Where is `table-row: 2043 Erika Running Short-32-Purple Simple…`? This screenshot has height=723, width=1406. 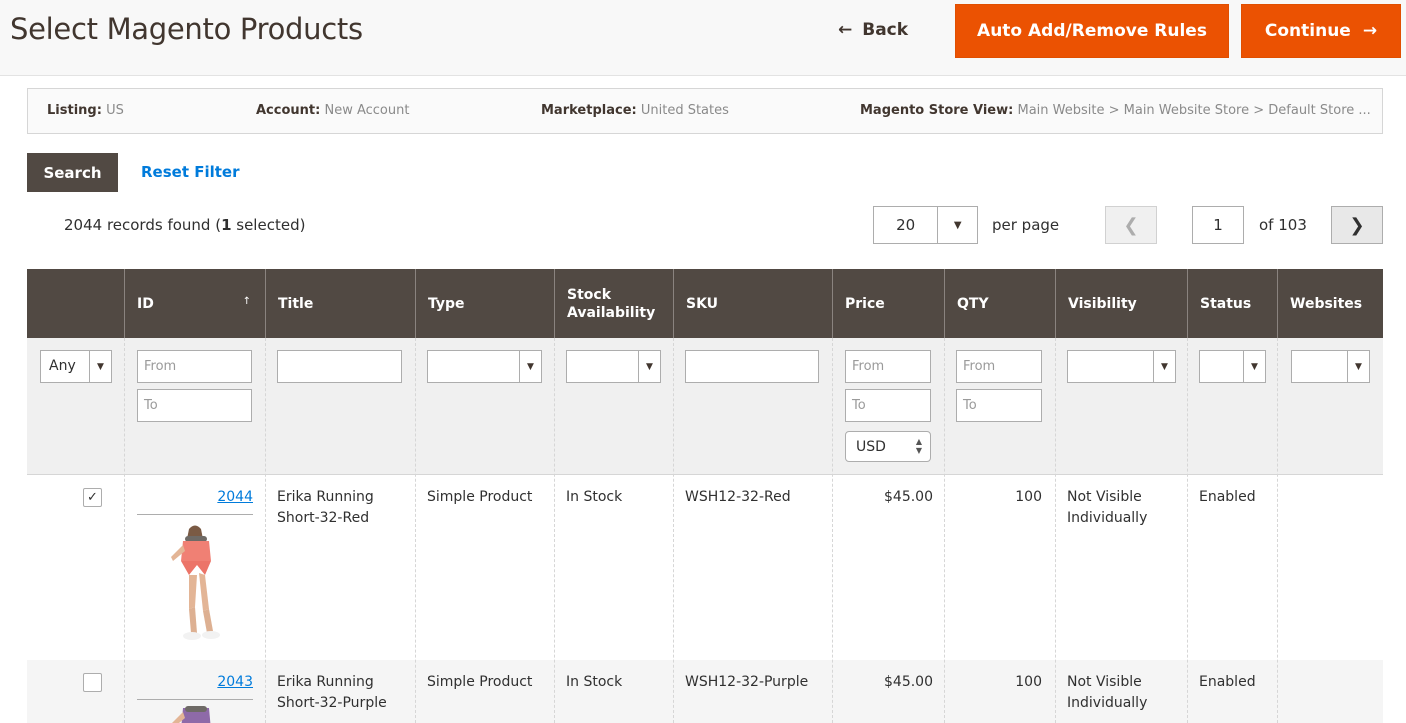 table-row: 2043 Erika Running Short-32-Purple Simple… is located at coordinates (705, 691).